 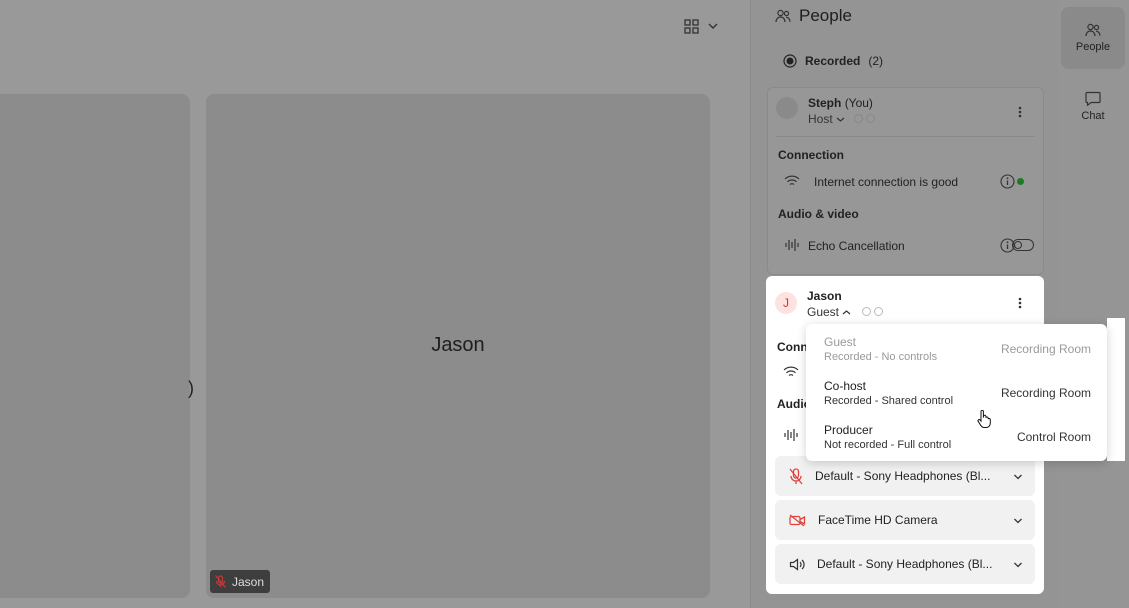 What do you see at coordinates (1093, 47) in the screenshot?
I see `rail-people-label: People` at bounding box center [1093, 47].